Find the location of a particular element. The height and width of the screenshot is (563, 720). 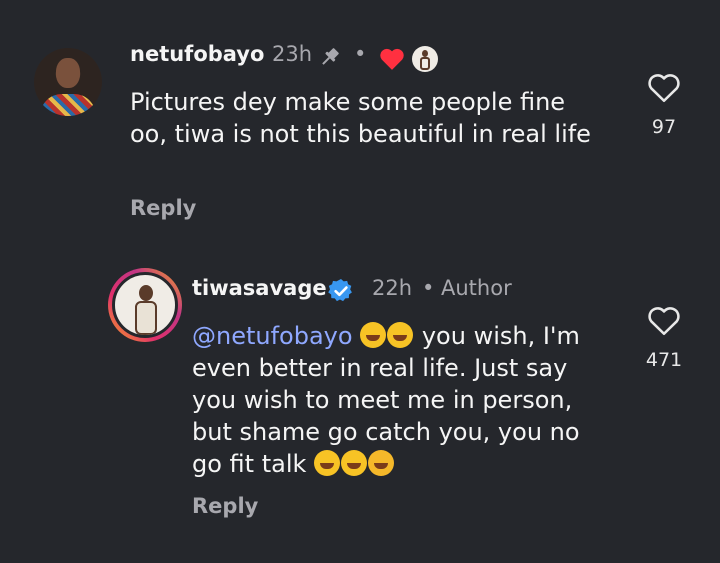

squinting-tongue-emoji is located at coordinates (327, 463).